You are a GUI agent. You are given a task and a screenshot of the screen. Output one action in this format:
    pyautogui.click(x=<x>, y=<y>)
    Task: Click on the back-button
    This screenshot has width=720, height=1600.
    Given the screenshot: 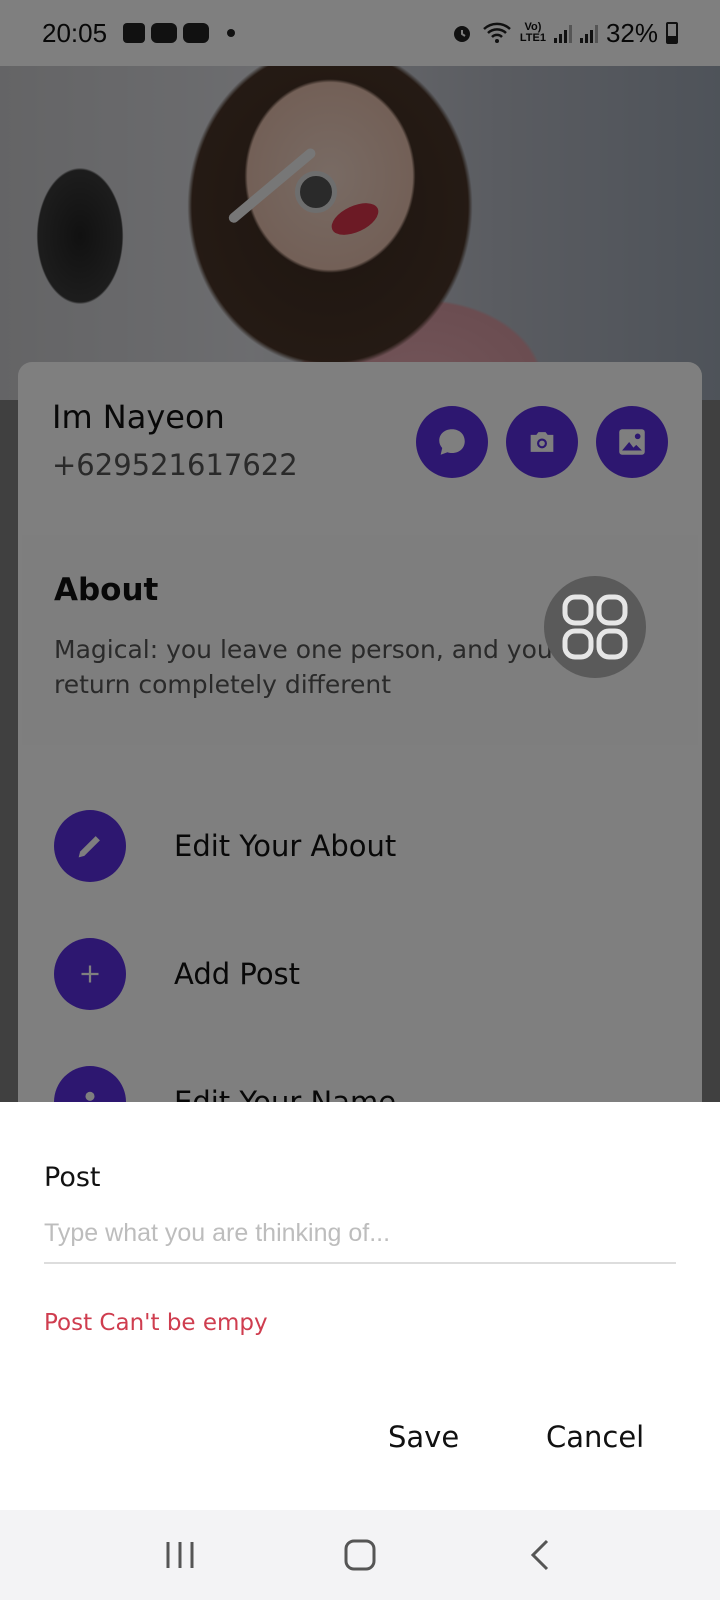 What is the action you would take?
    pyautogui.click(x=540, y=1555)
    